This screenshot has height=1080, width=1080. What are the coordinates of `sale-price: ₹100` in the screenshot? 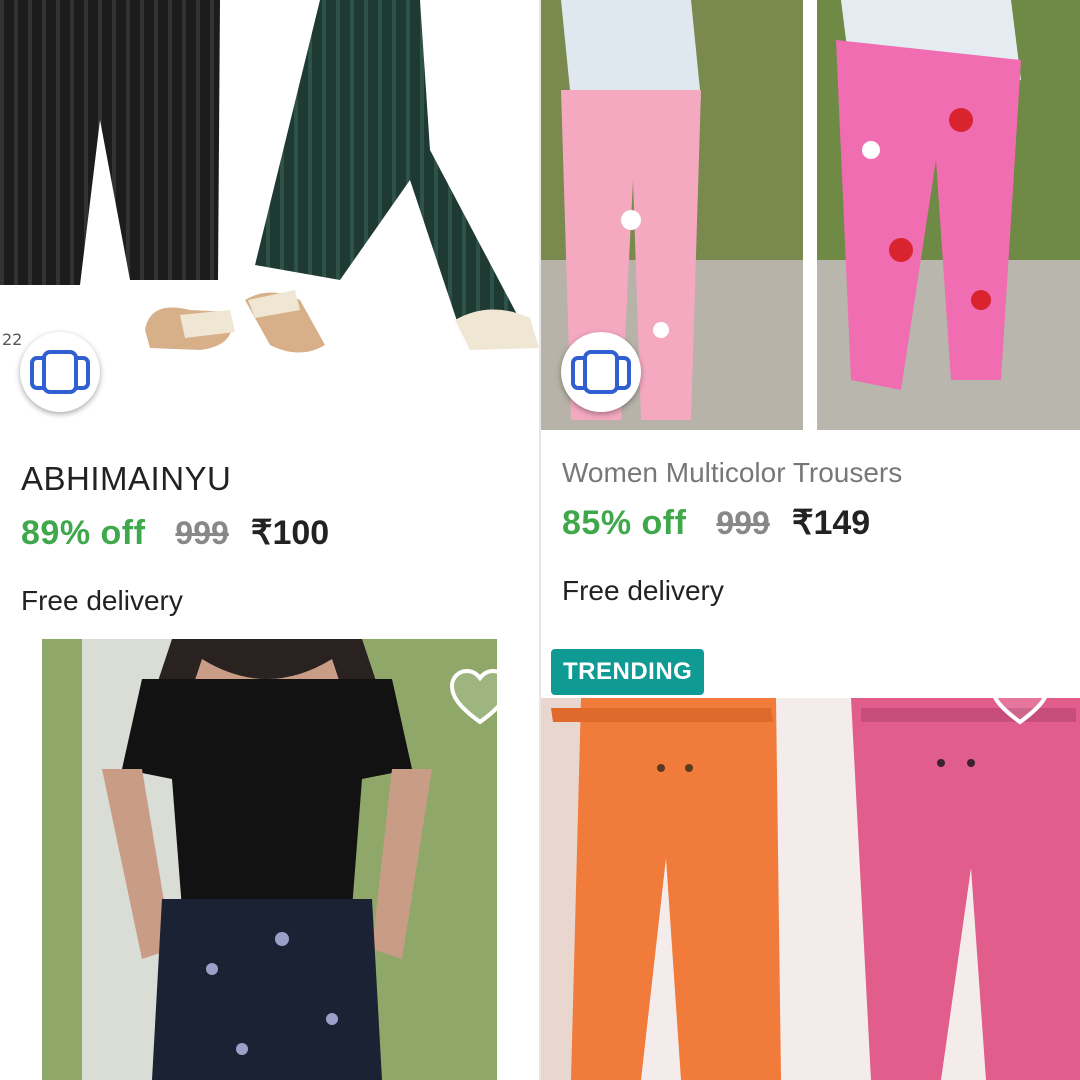 It's located at (290, 533).